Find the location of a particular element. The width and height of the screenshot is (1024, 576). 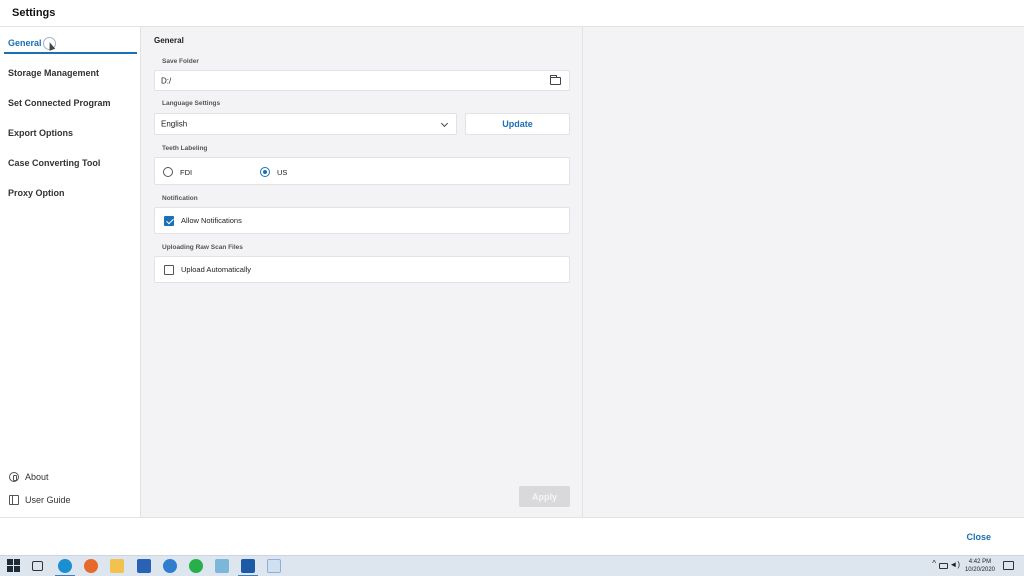

allow-notifications-label: Allow Notifications is located at coordinates (211, 220).